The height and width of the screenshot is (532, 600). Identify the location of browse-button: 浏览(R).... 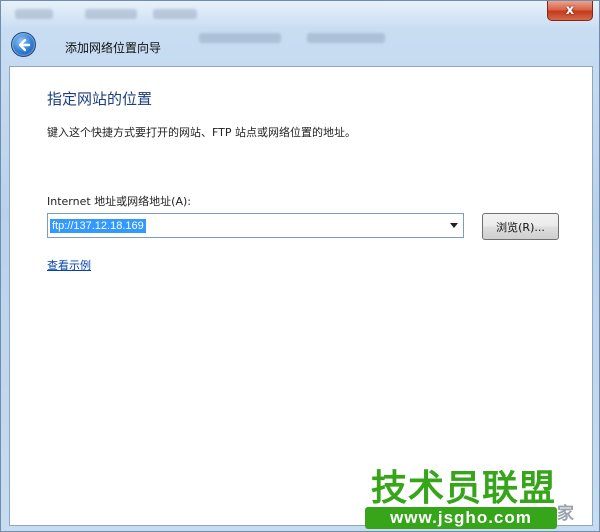
(520, 226).